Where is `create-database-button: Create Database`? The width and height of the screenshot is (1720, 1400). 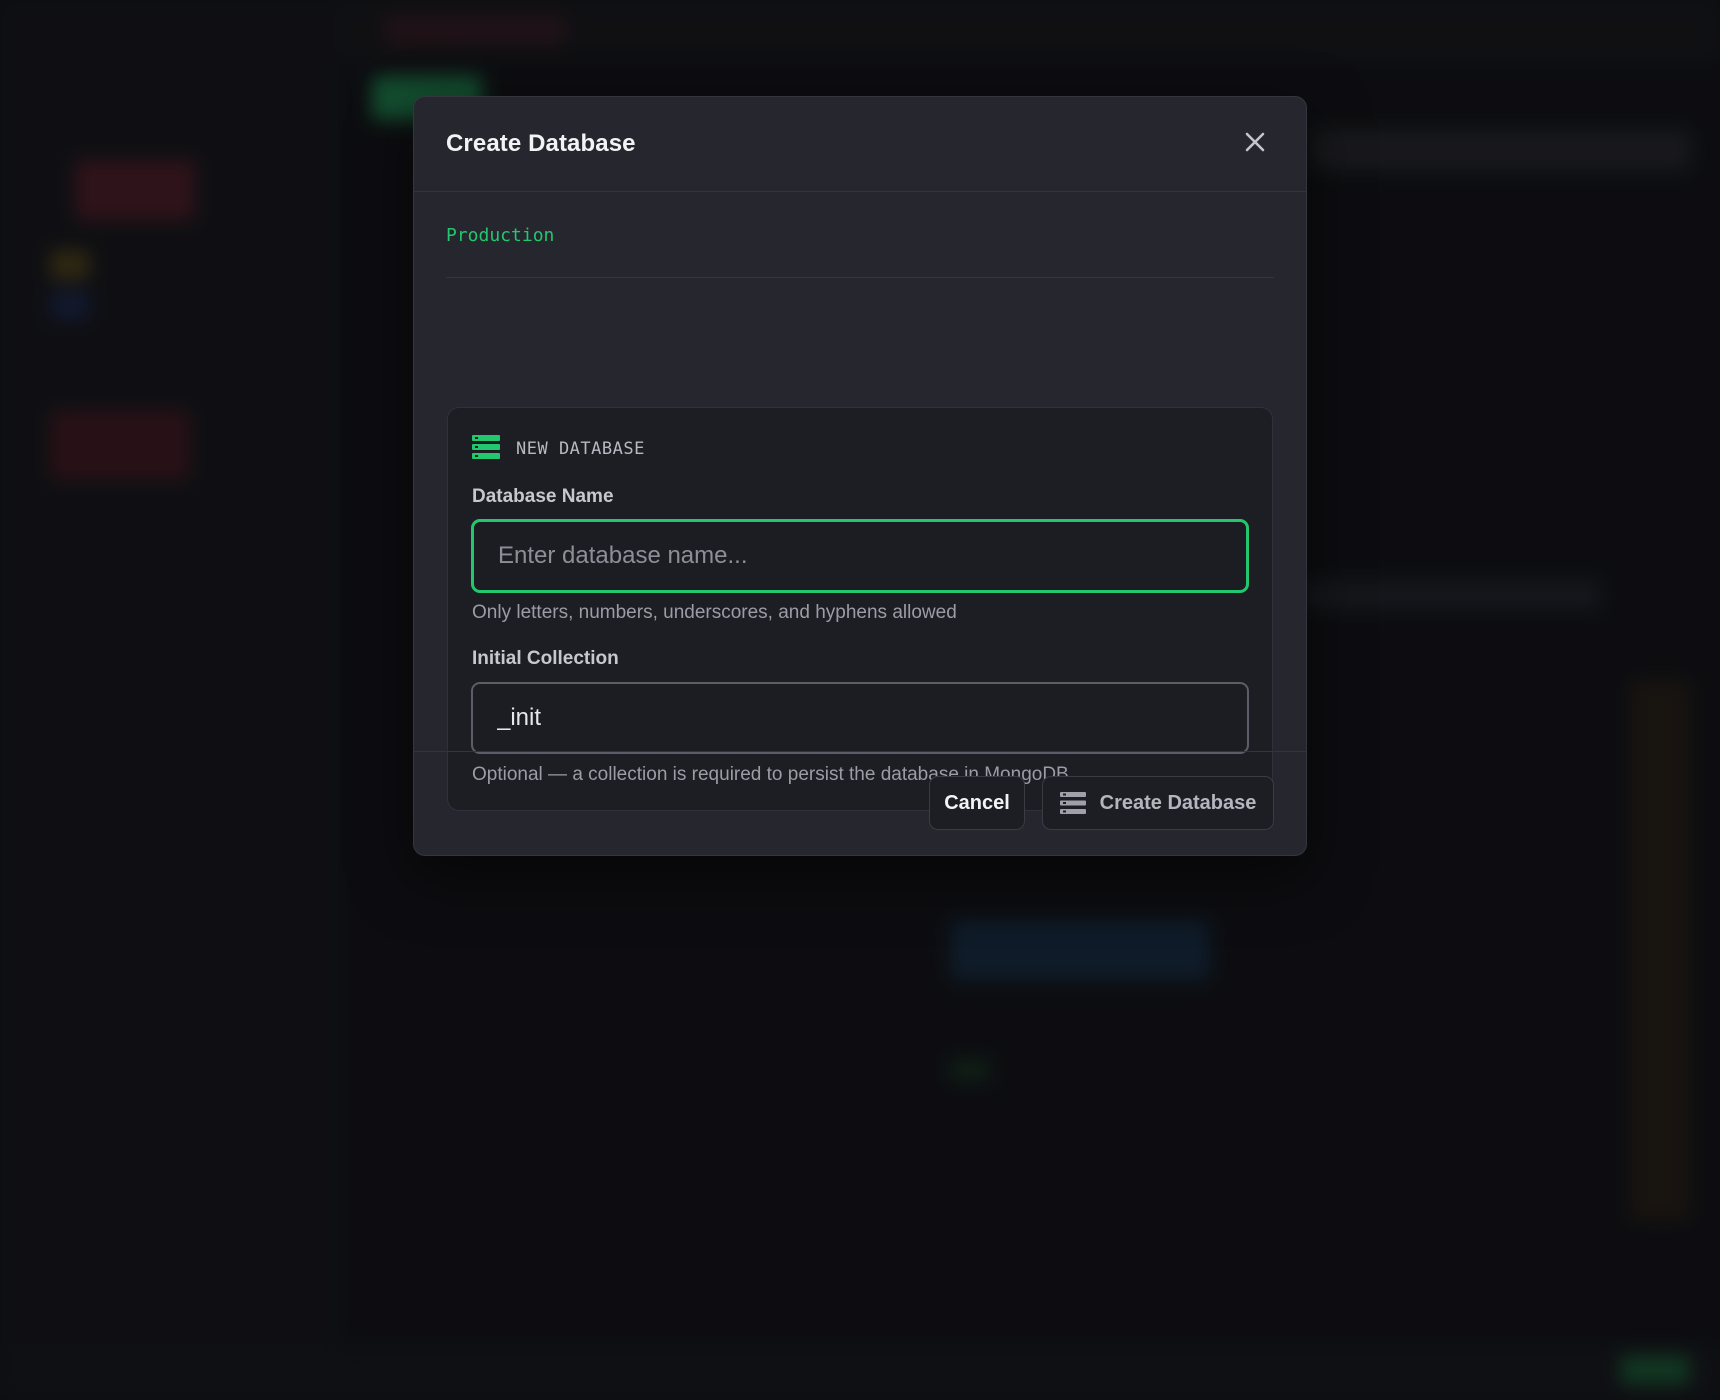 create-database-button: Create Database is located at coordinates (1158, 803).